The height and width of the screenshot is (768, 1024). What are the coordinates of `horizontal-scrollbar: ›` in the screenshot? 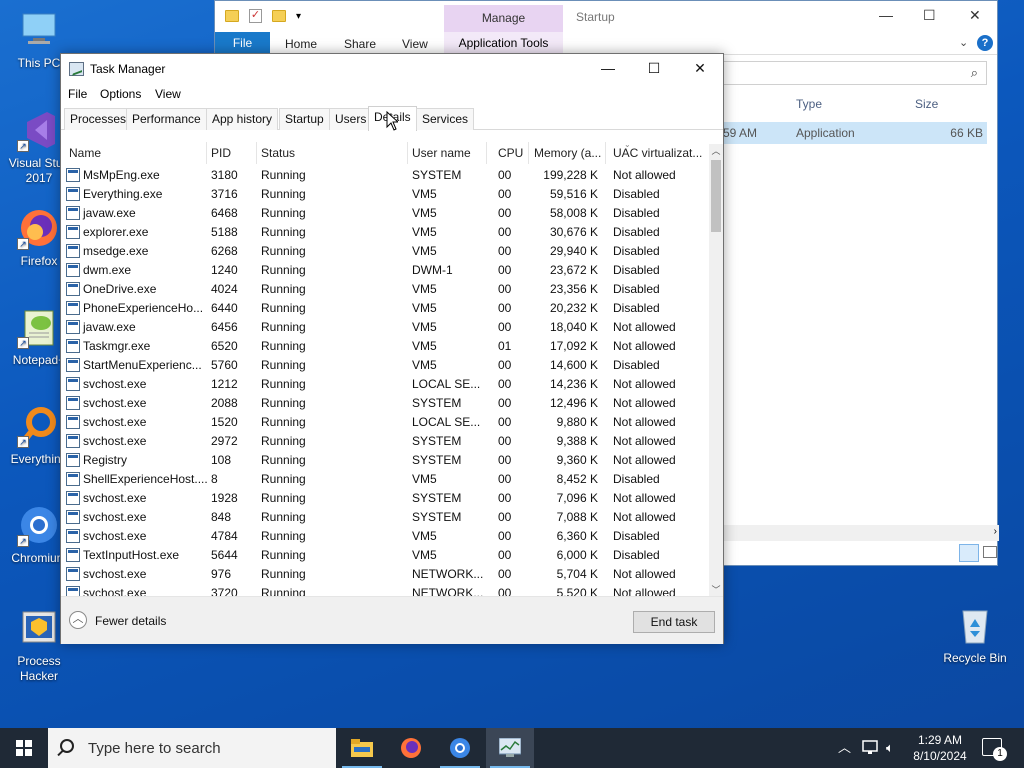 It's located at (861, 533).